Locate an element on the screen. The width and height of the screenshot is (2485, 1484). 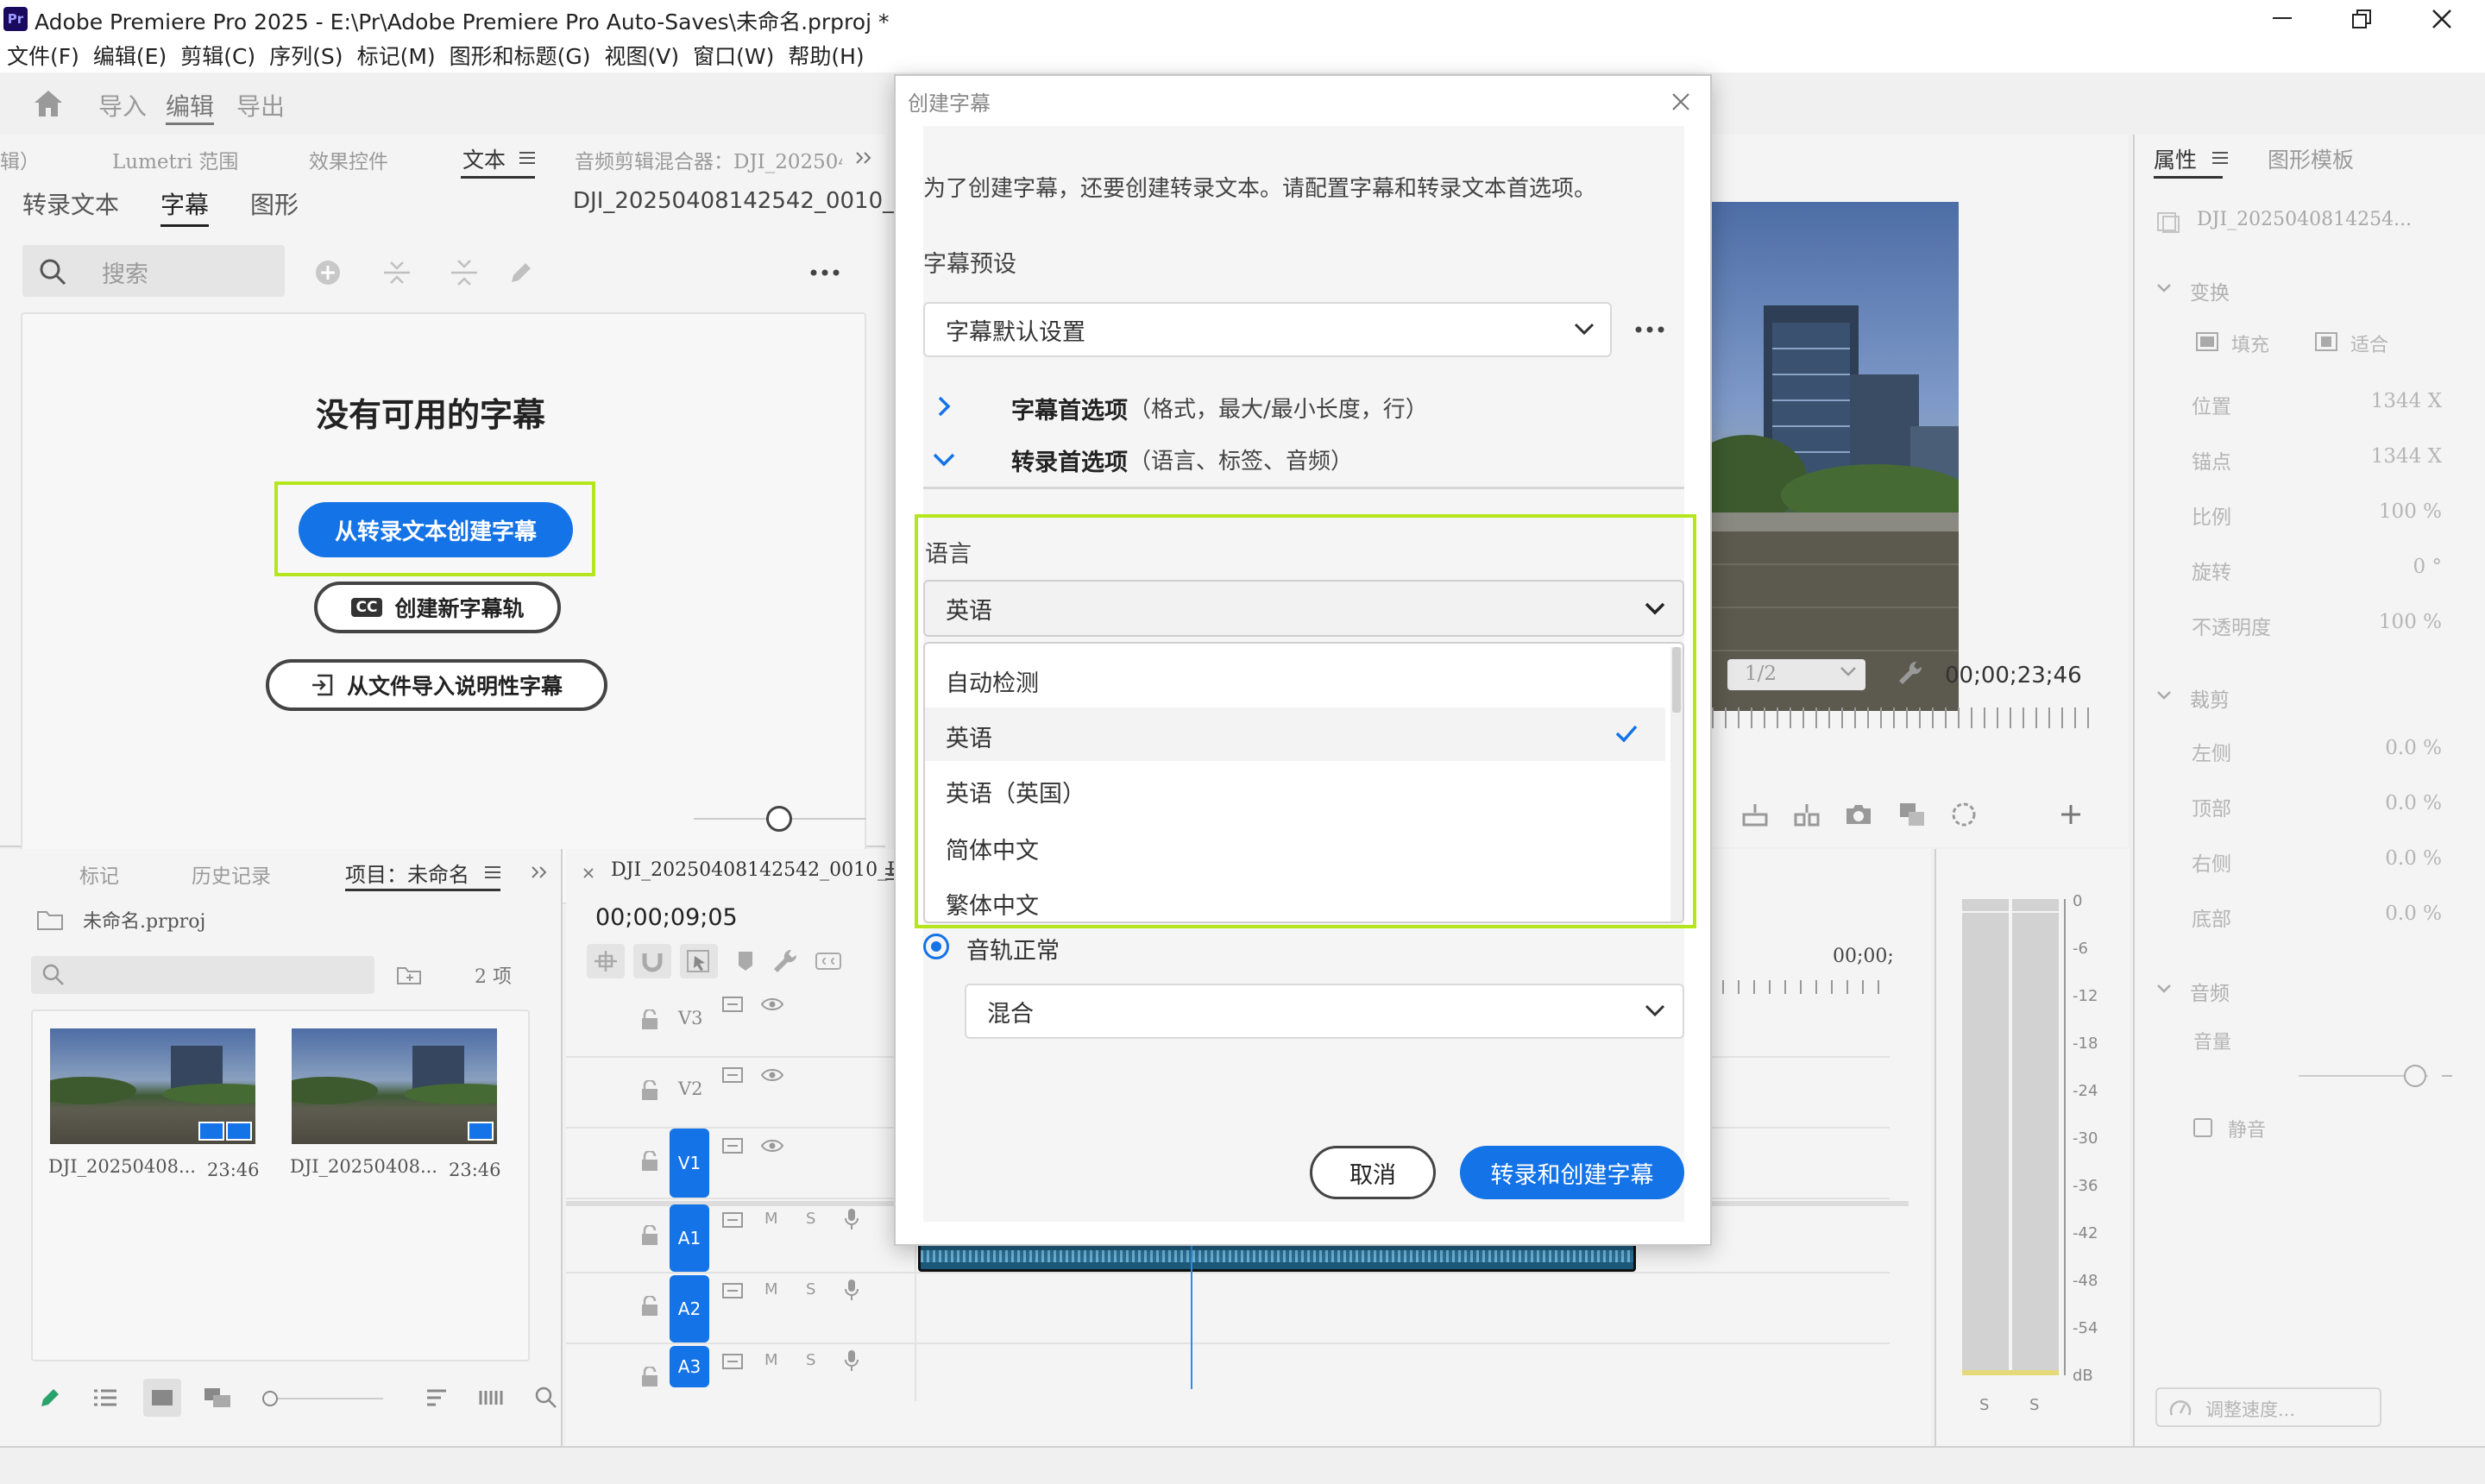
close-tab-icon is located at coordinates (588, 873).